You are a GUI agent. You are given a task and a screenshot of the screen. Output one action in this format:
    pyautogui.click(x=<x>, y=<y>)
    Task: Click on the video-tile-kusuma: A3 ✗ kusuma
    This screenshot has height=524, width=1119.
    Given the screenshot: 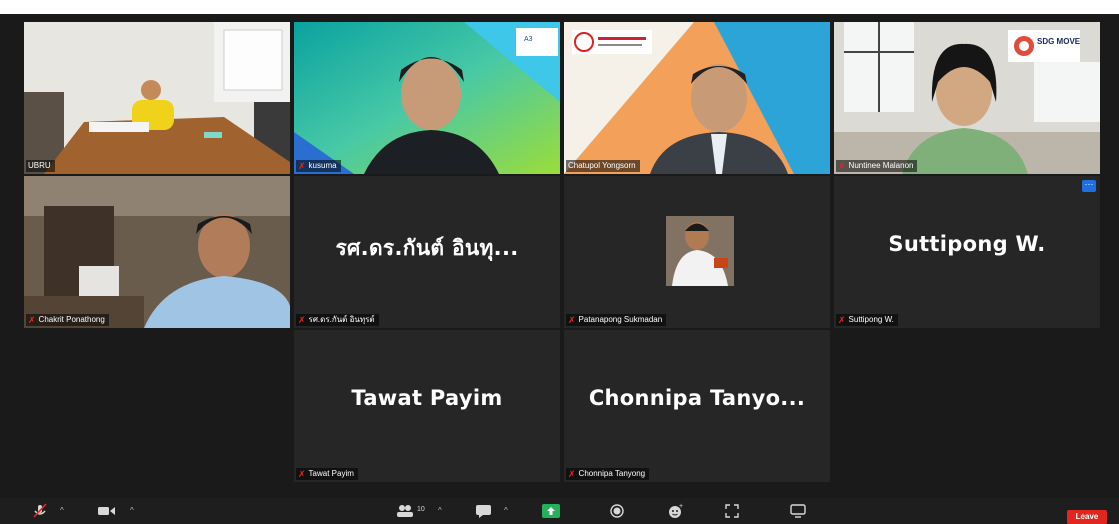 What is the action you would take?
    pyautogui.click(x=427, y=98)
    